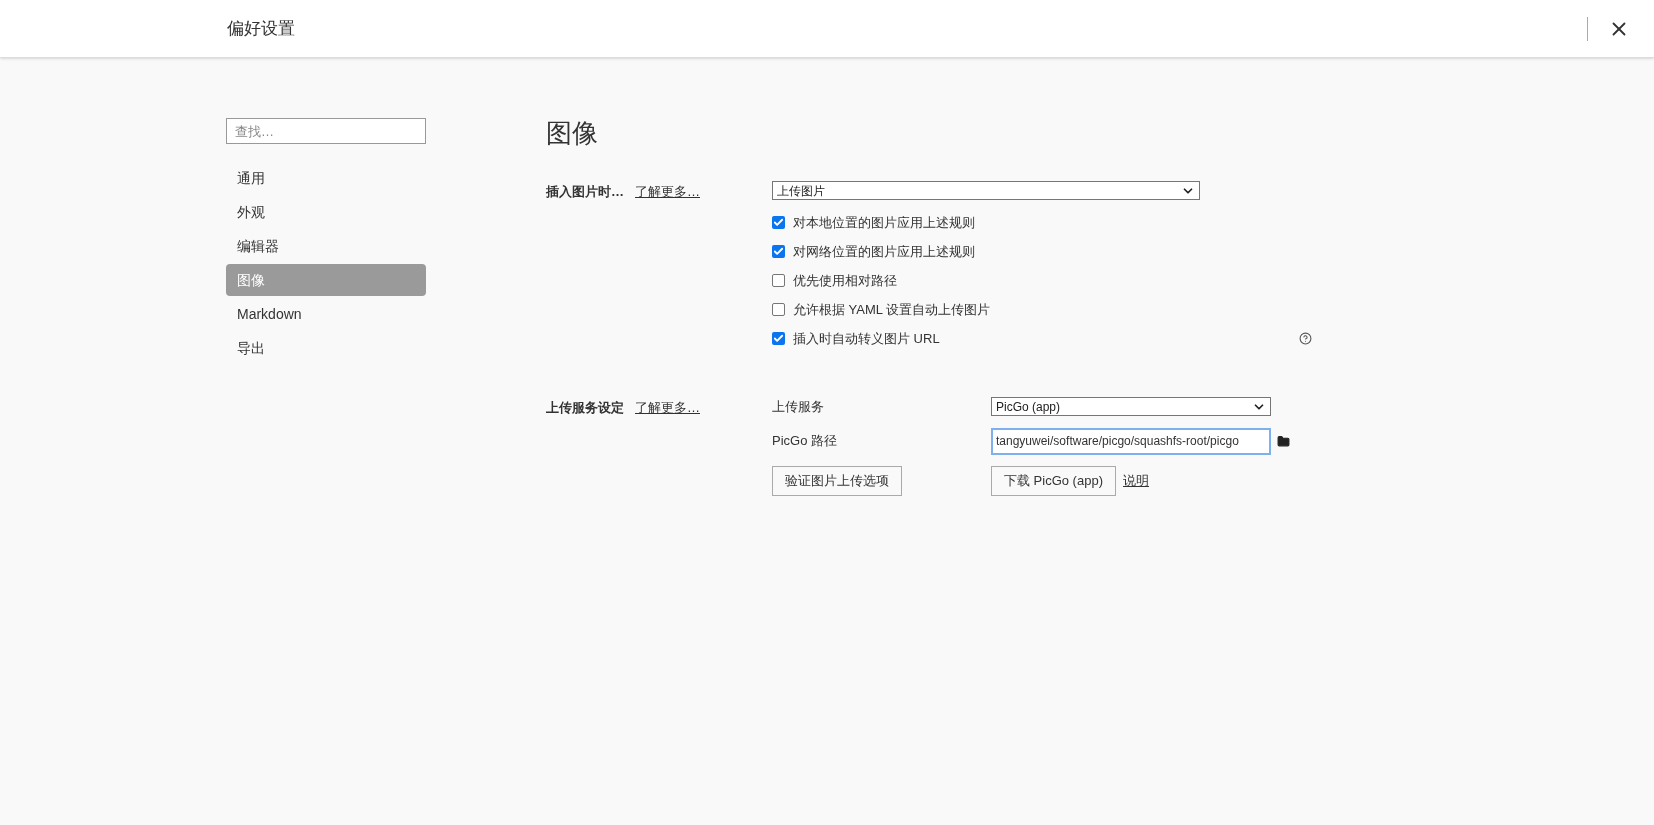 The image size is (1654, 825). What do you see at coordinates (326, 178) in the screenshot?
I see `sidebar-item: 通用` at bounding box center [326, 178].